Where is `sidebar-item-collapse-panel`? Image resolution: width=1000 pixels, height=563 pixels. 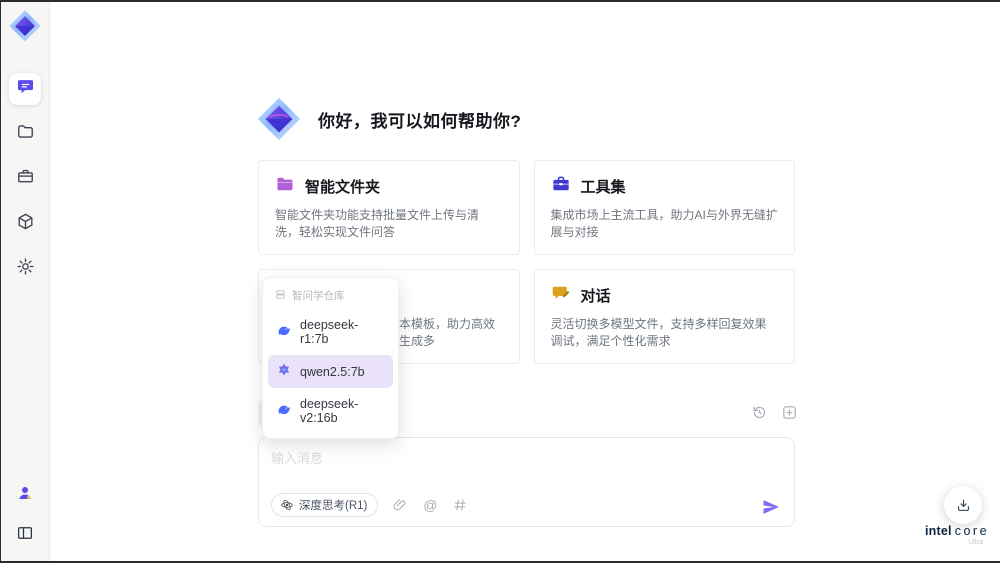
sidebar-item-collapse-panel is located at coordinates (25, 535).